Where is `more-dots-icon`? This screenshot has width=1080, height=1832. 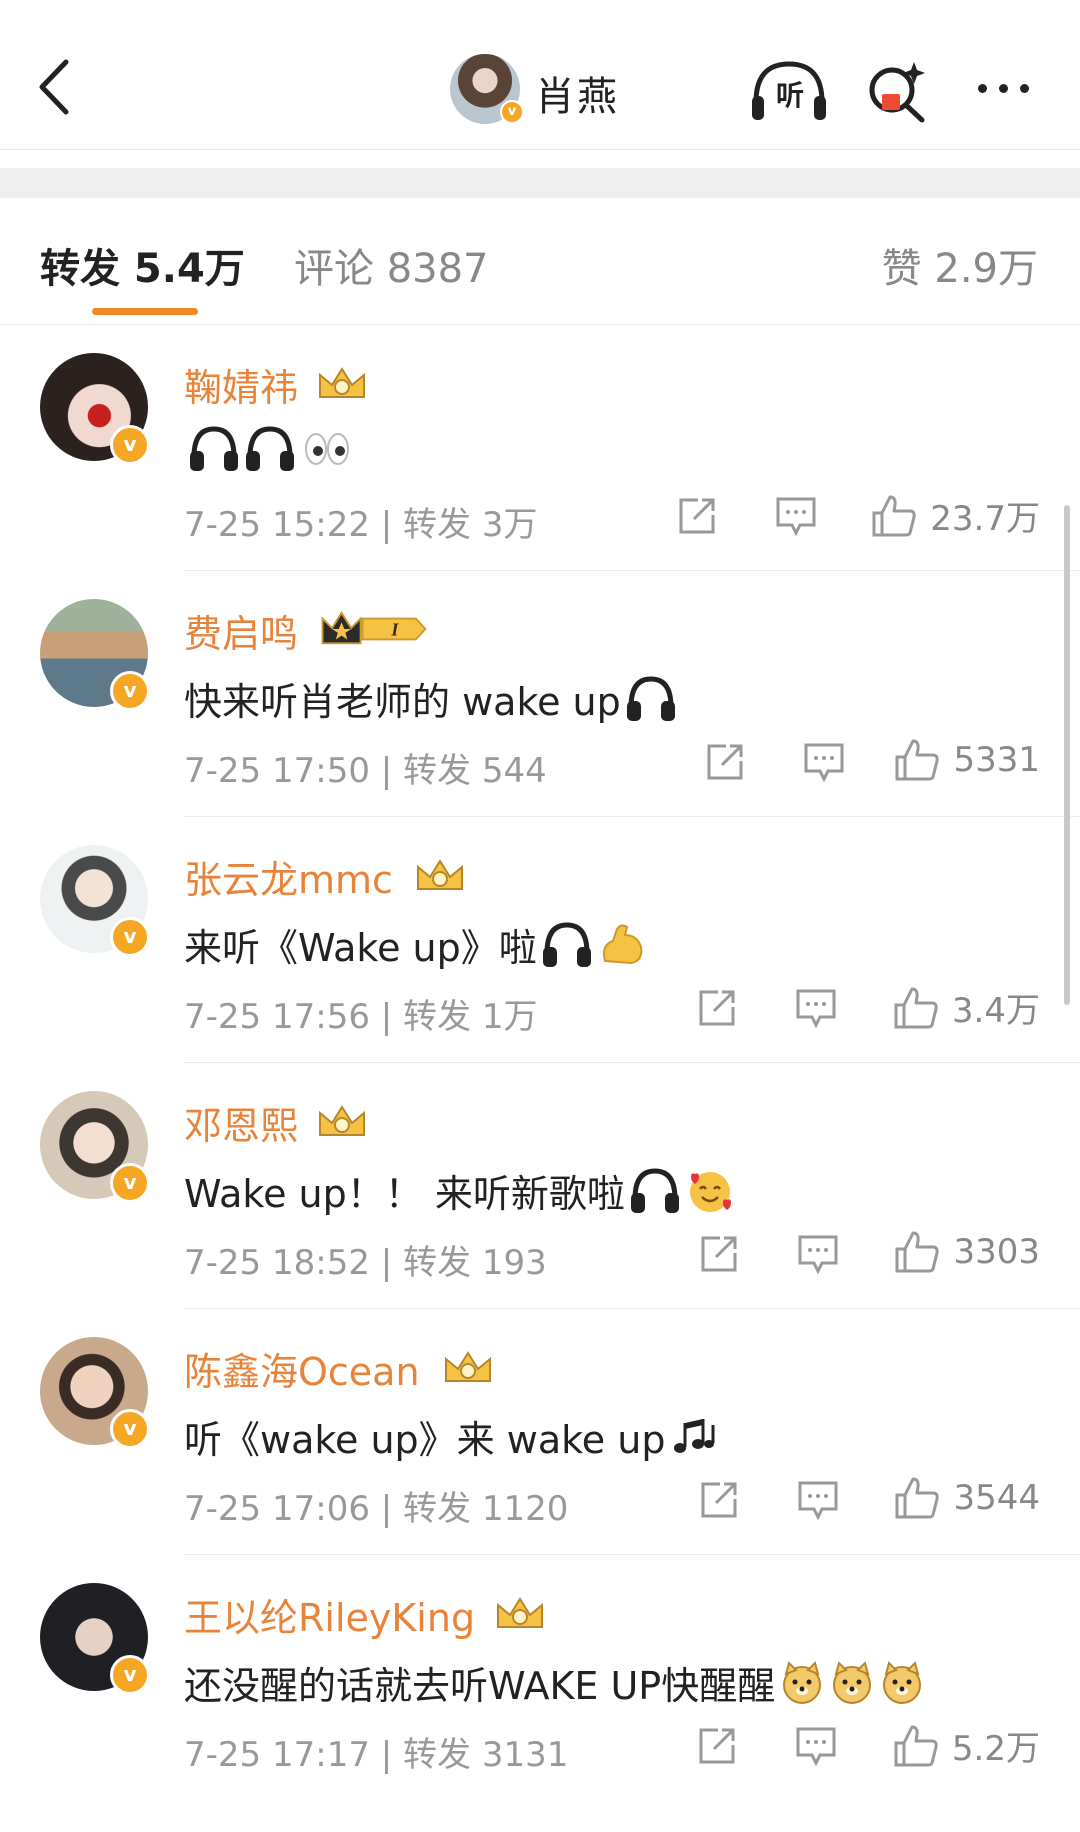
more-dots-icon is located at coordinates (982, 88).